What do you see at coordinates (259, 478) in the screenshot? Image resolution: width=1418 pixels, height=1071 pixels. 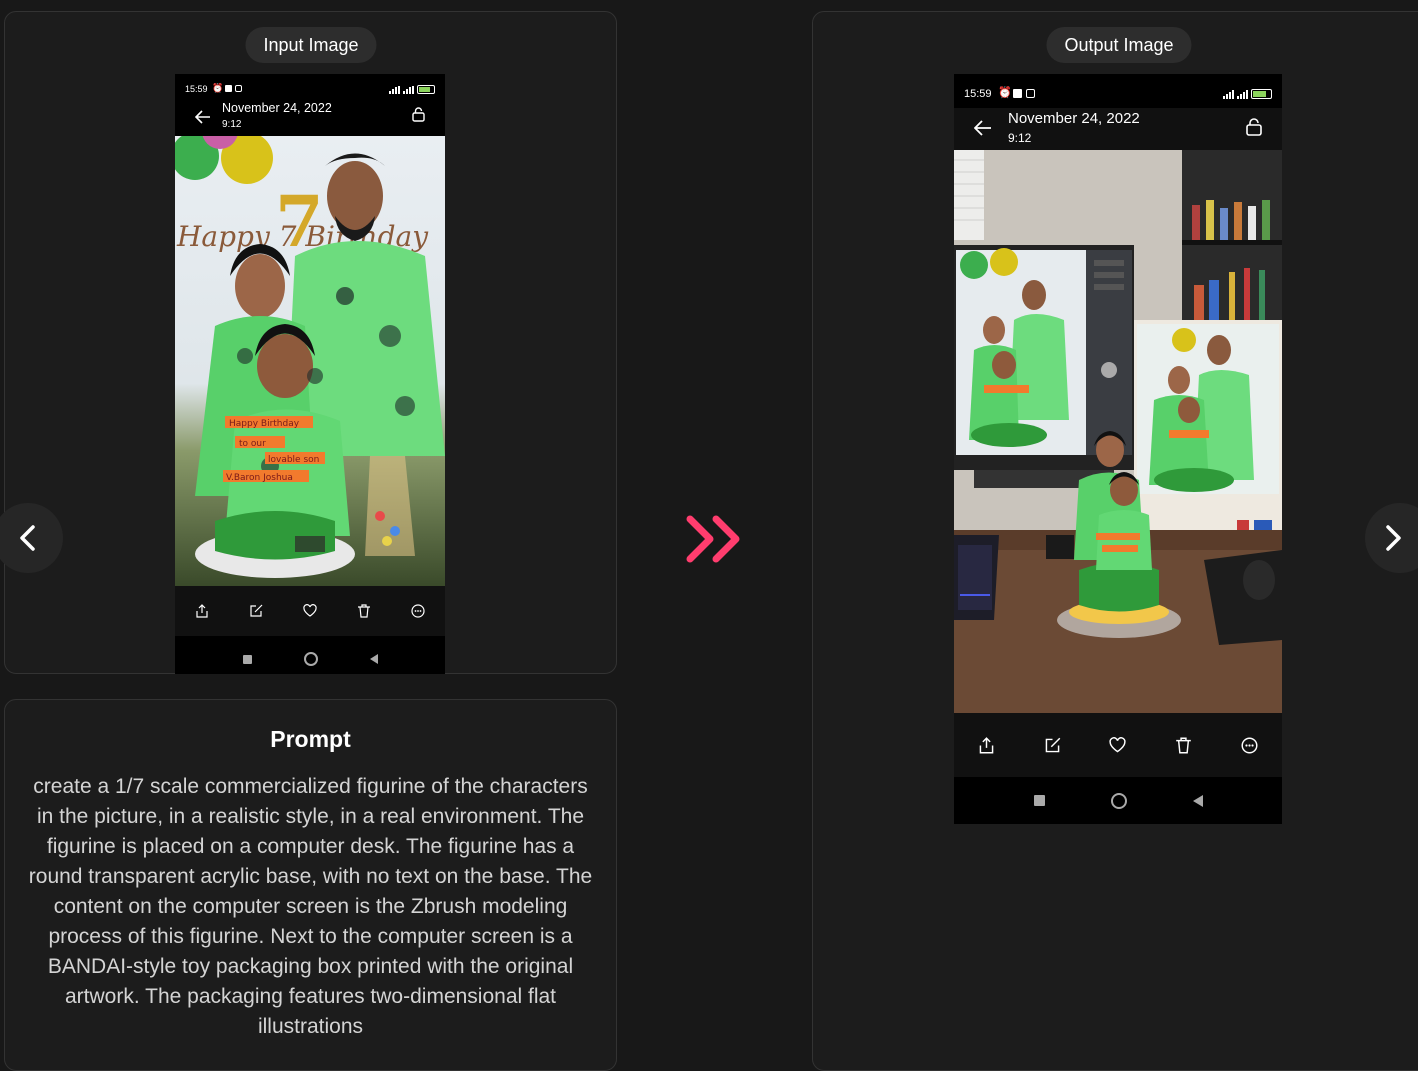 I see `cake-line-4: V.Baron Joshua` at bounding box center [259, 478].